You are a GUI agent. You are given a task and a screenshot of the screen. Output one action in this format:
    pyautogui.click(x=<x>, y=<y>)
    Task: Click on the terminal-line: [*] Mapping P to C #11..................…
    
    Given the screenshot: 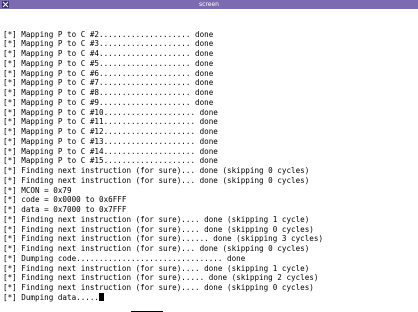 What is the action you would take?
    pyautogui.click(x=110, y=122)
    